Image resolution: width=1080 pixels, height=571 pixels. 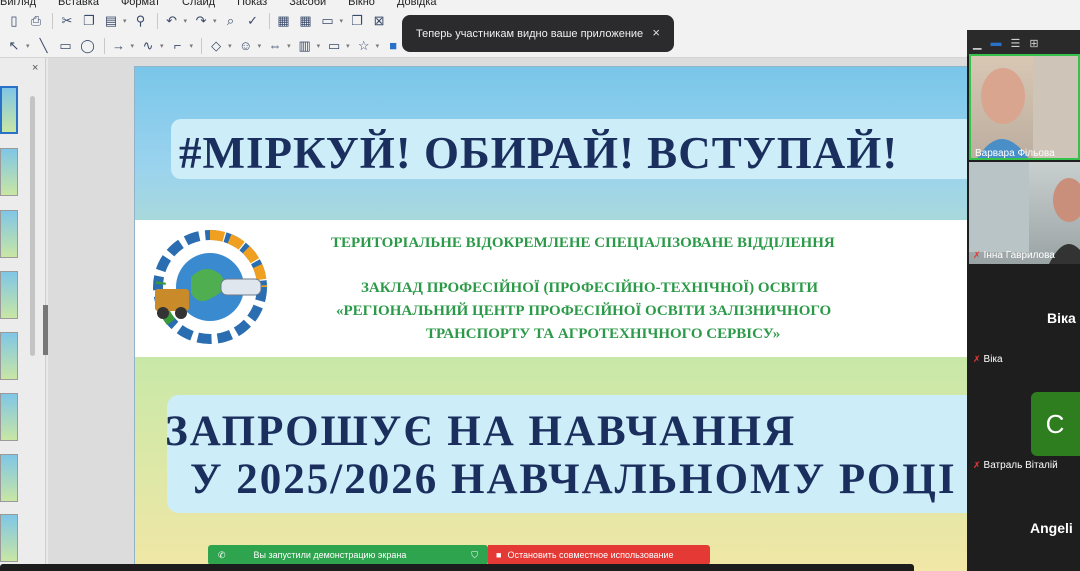 What do you see at coordinates (260, 46) in the screenshot?
I see `symbol-shapes-dropdown-icon: ▾` at bounding box center [260, 46].